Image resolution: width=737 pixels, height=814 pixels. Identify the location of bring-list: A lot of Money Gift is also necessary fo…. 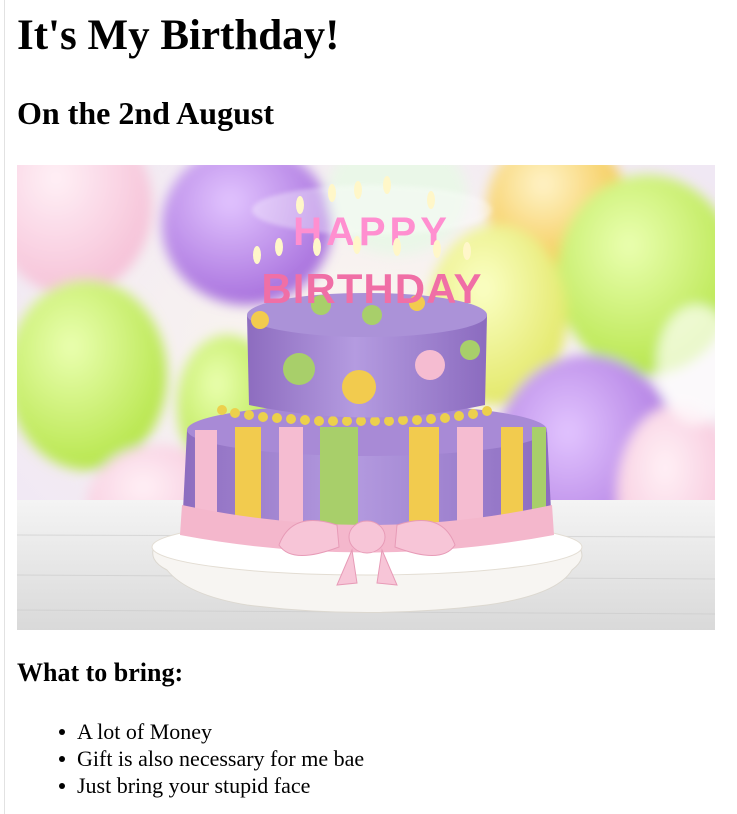
(190, 758).